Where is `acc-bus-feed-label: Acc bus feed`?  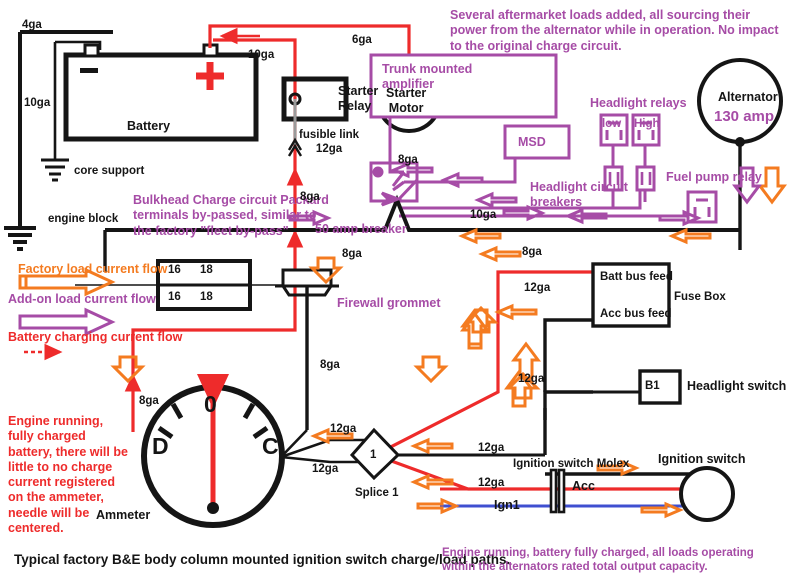
acc-bus-feed-label: Acc bus feed is located at coordinates (636, 314).